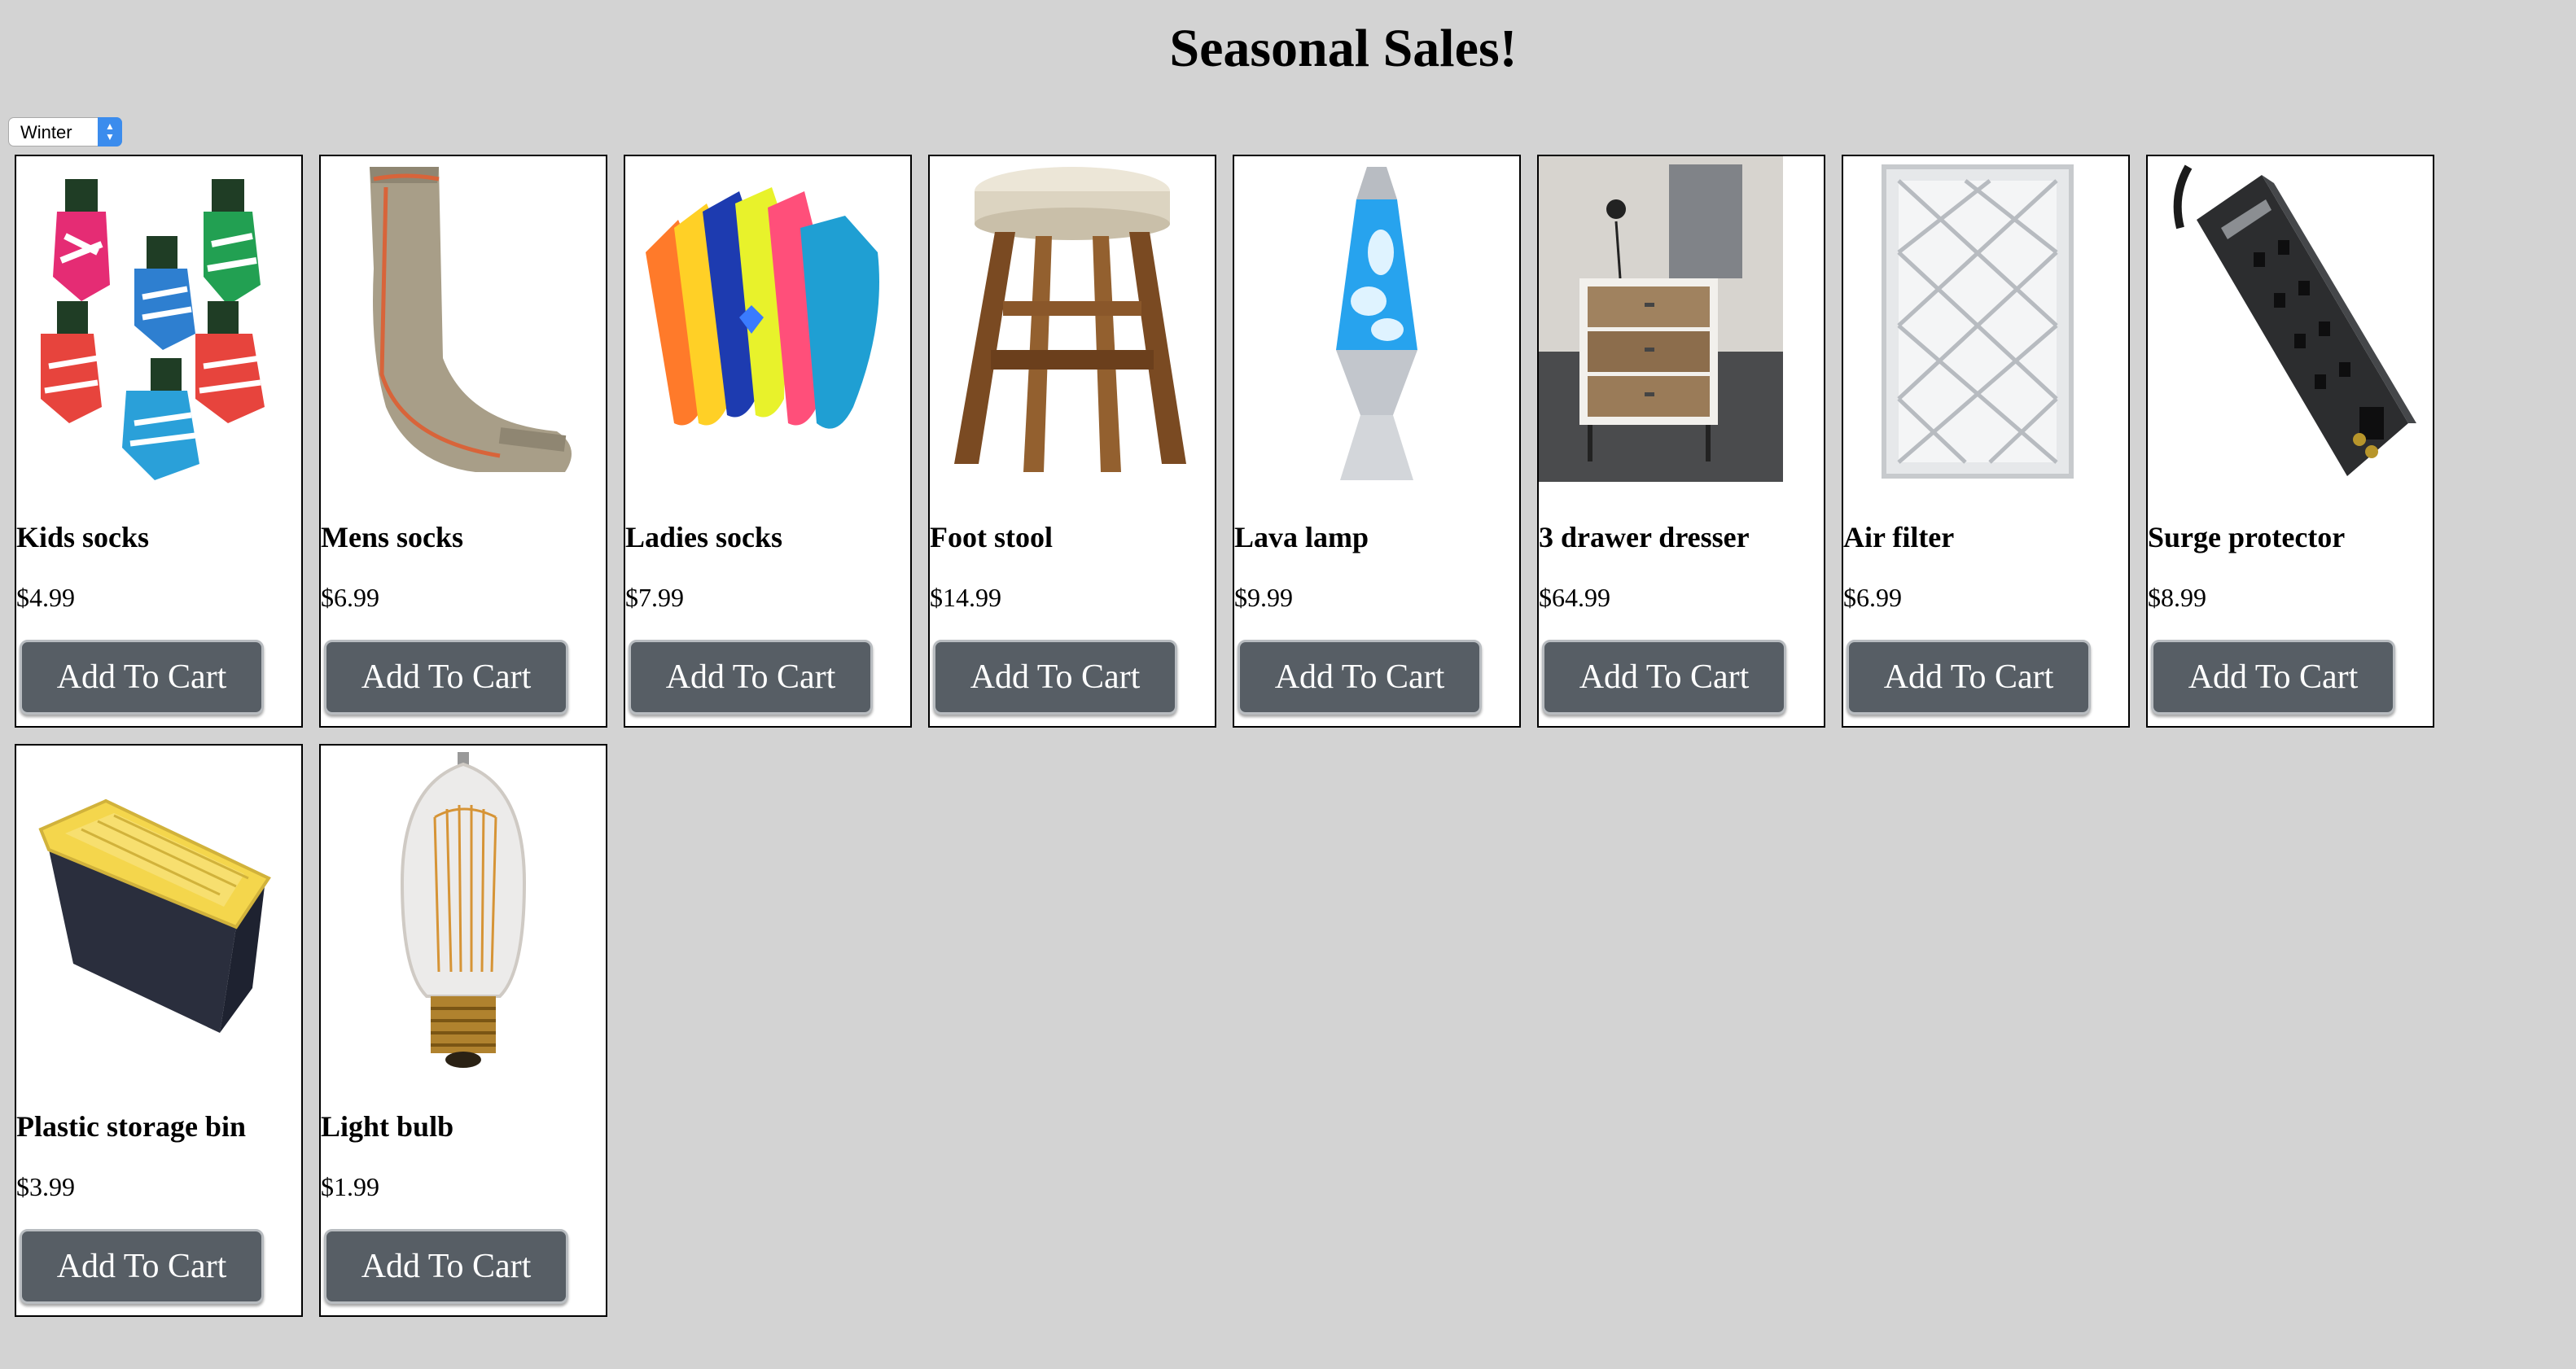 The image size is (2576, 1369). Describe the element at coordinates (1072, 321) in the screenshot. I see `stool-icon` at that location.